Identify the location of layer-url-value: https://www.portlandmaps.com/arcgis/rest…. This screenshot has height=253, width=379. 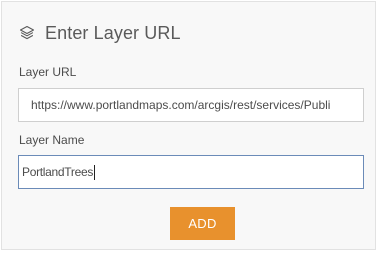
(181, 105).